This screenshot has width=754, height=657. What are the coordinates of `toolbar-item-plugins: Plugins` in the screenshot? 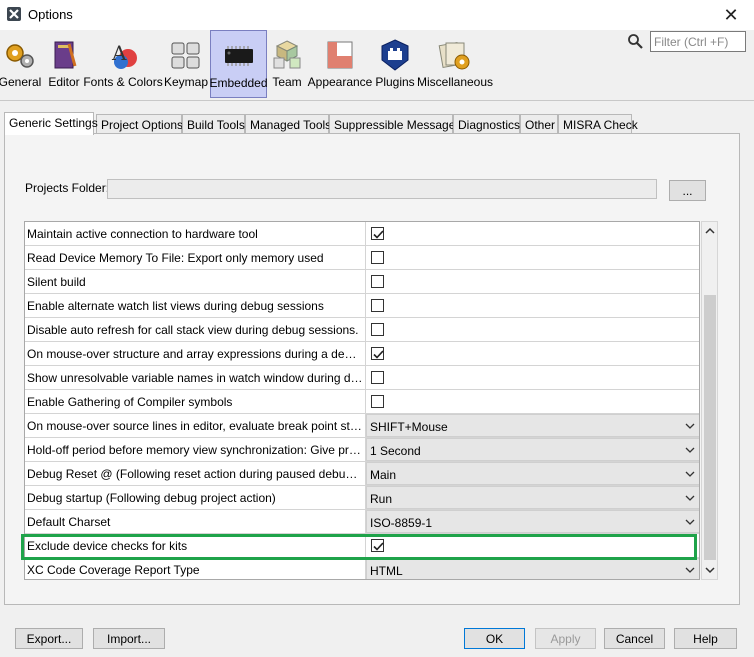 It's located at (395, 64).